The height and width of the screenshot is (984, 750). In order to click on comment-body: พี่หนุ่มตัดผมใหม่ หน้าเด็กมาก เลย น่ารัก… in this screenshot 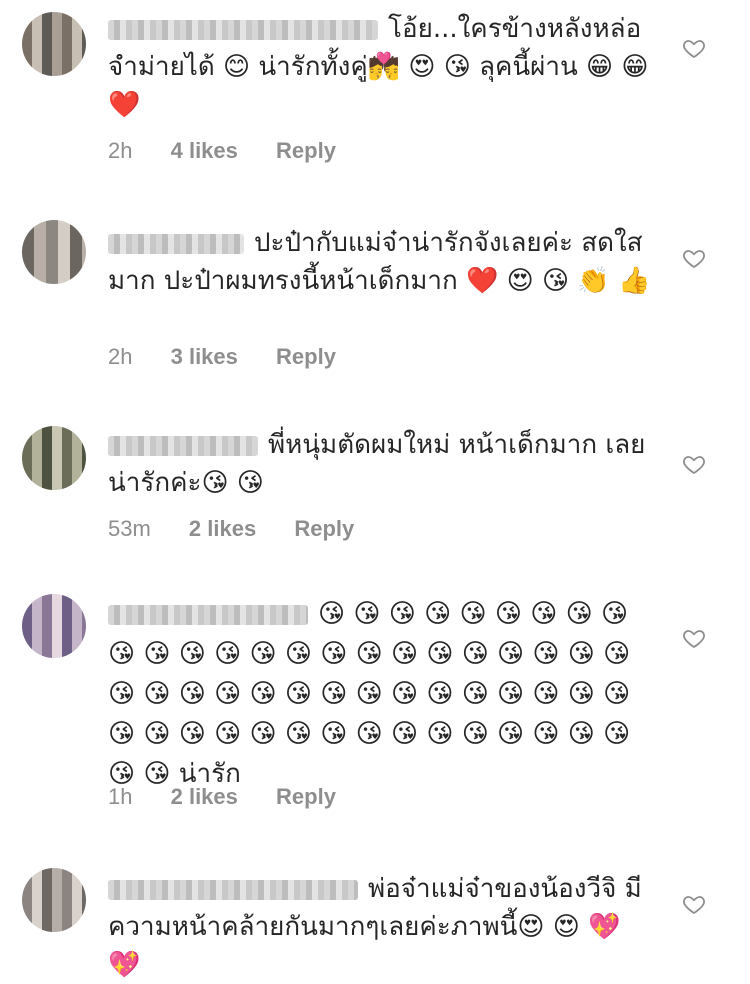, I will do `click(381, 464)`.